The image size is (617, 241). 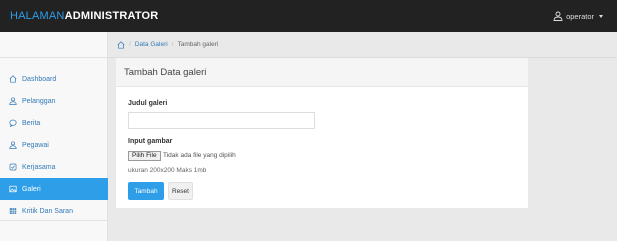 I want to click on user-name: operator, so click(x=580, y=16).